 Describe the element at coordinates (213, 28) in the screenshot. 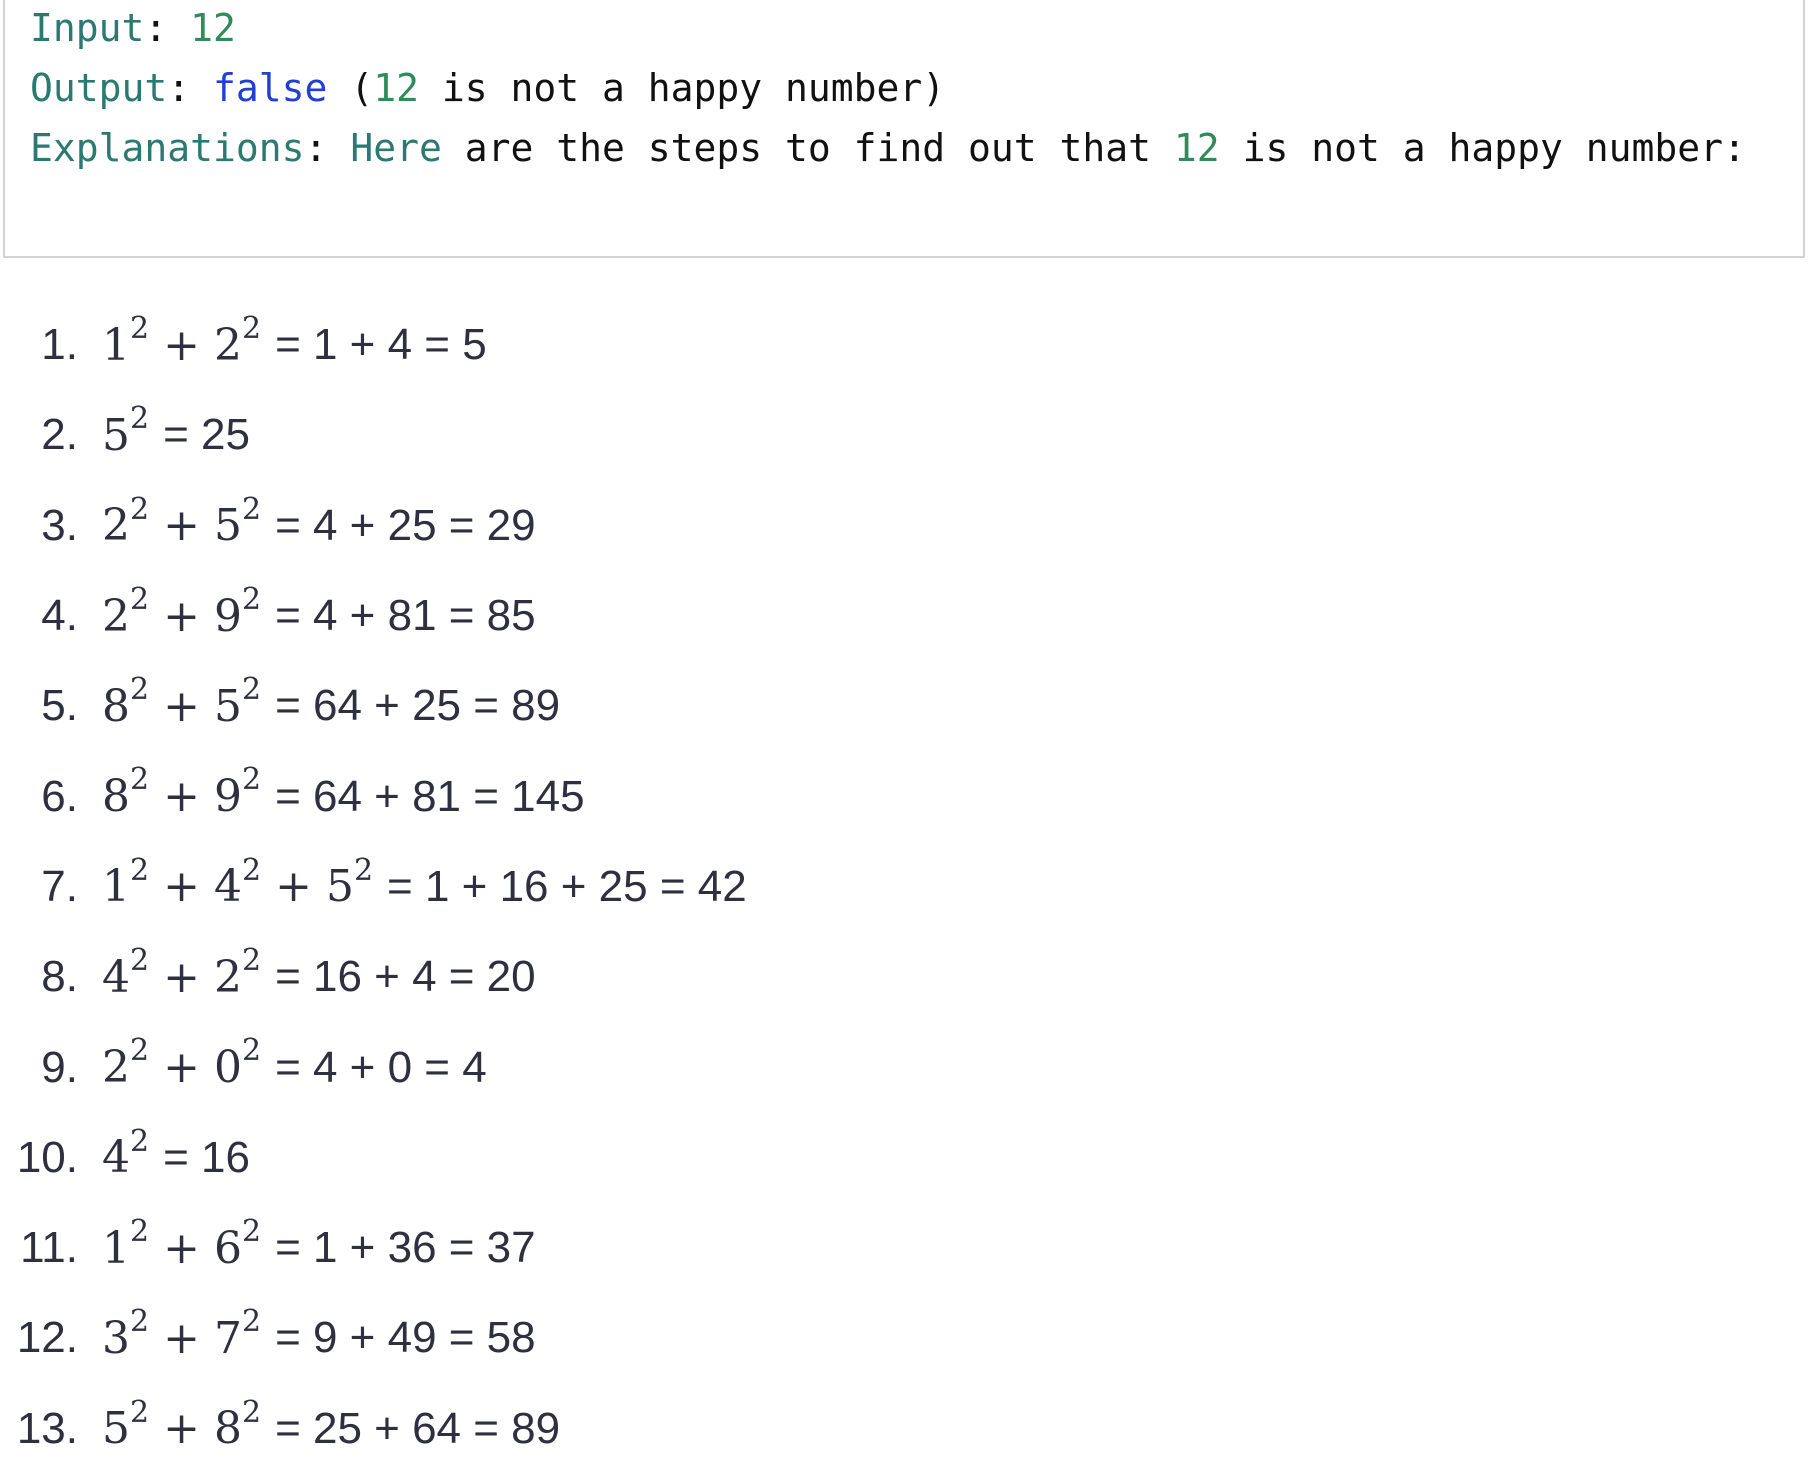

I see `input-value: 12` at that location.